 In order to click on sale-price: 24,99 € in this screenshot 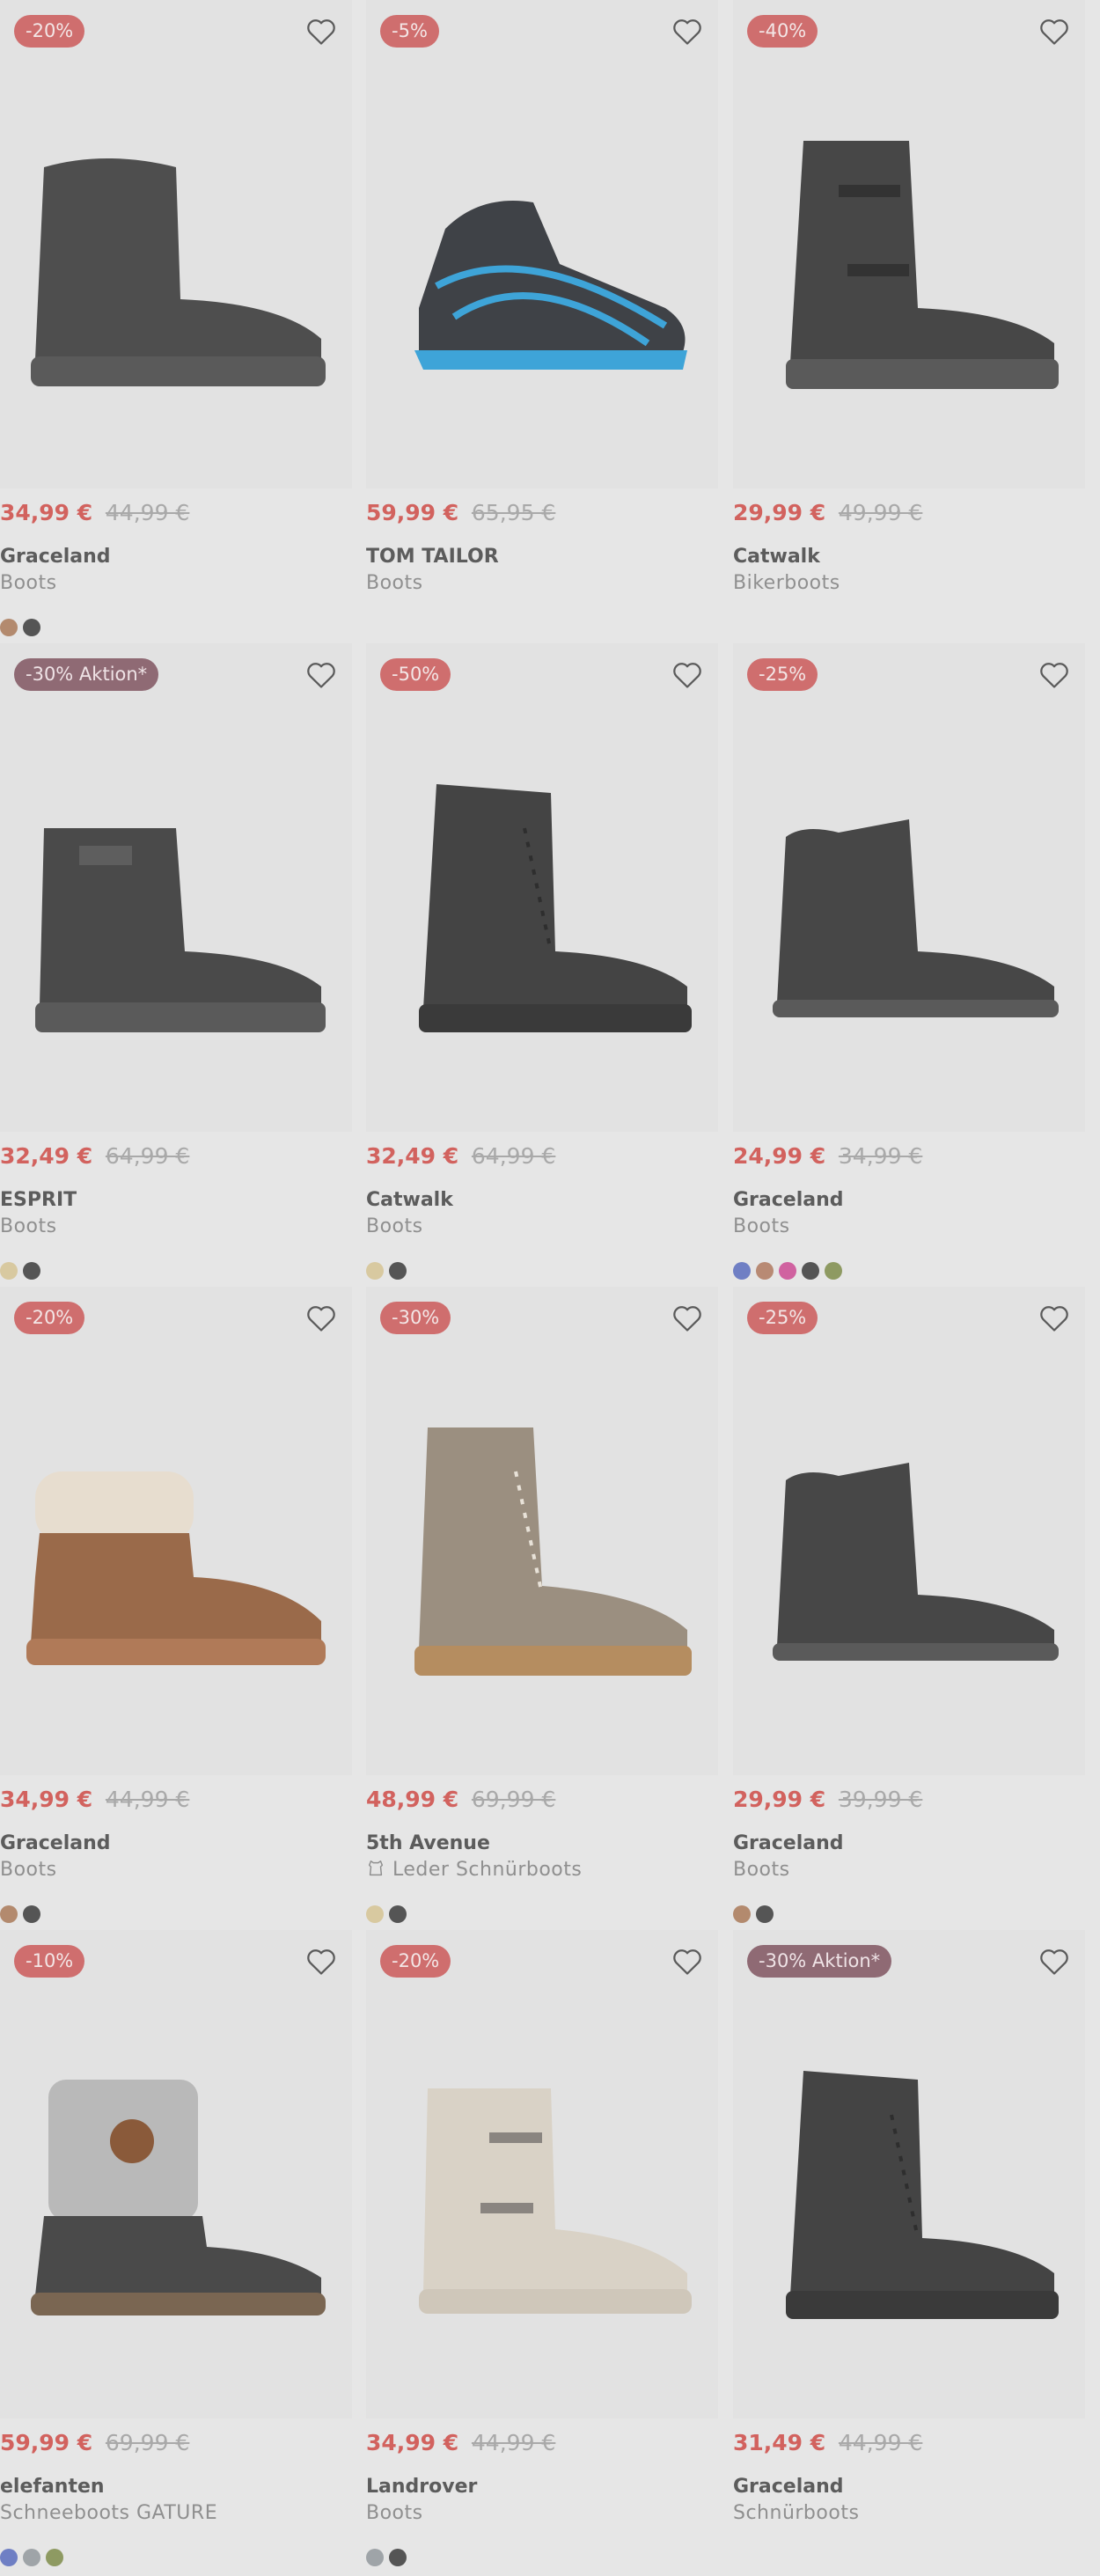, I will do `click(780, 1156)`.